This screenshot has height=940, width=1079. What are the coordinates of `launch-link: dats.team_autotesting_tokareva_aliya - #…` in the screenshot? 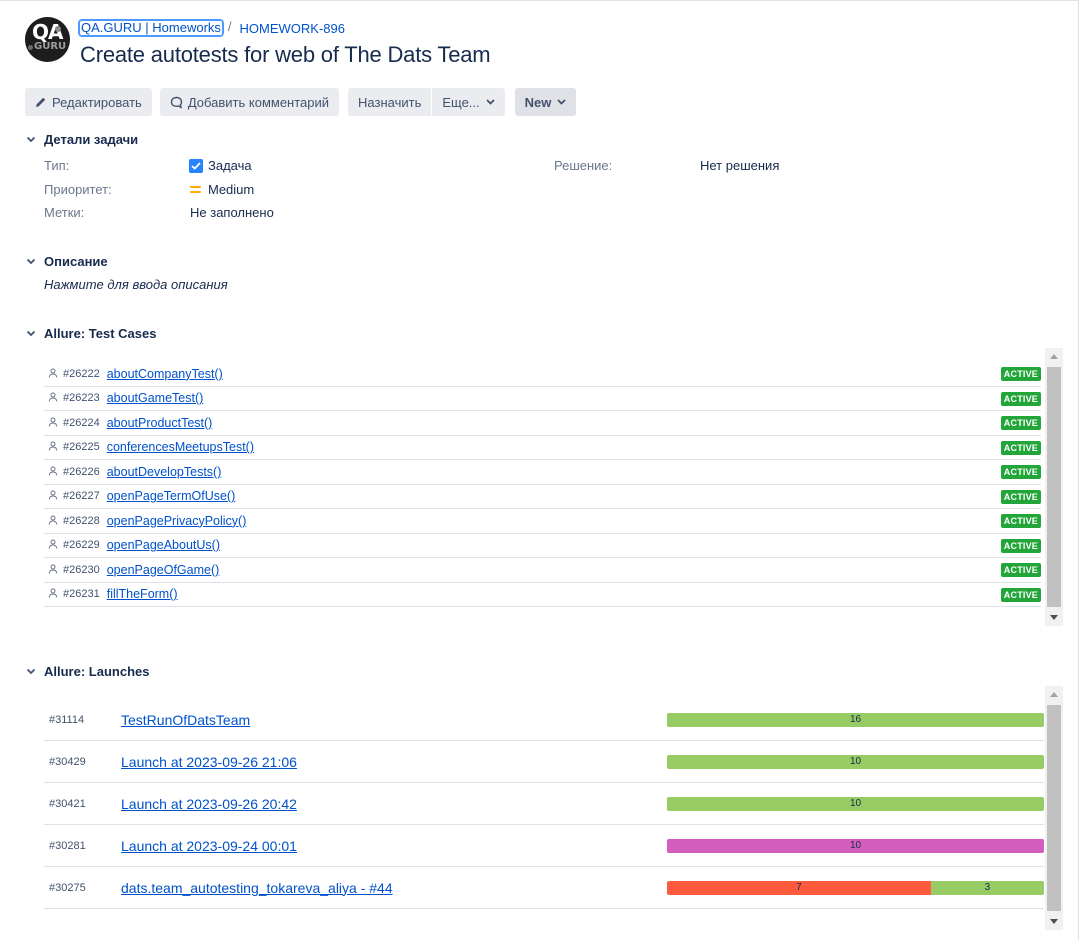 It's located at (257, 888).